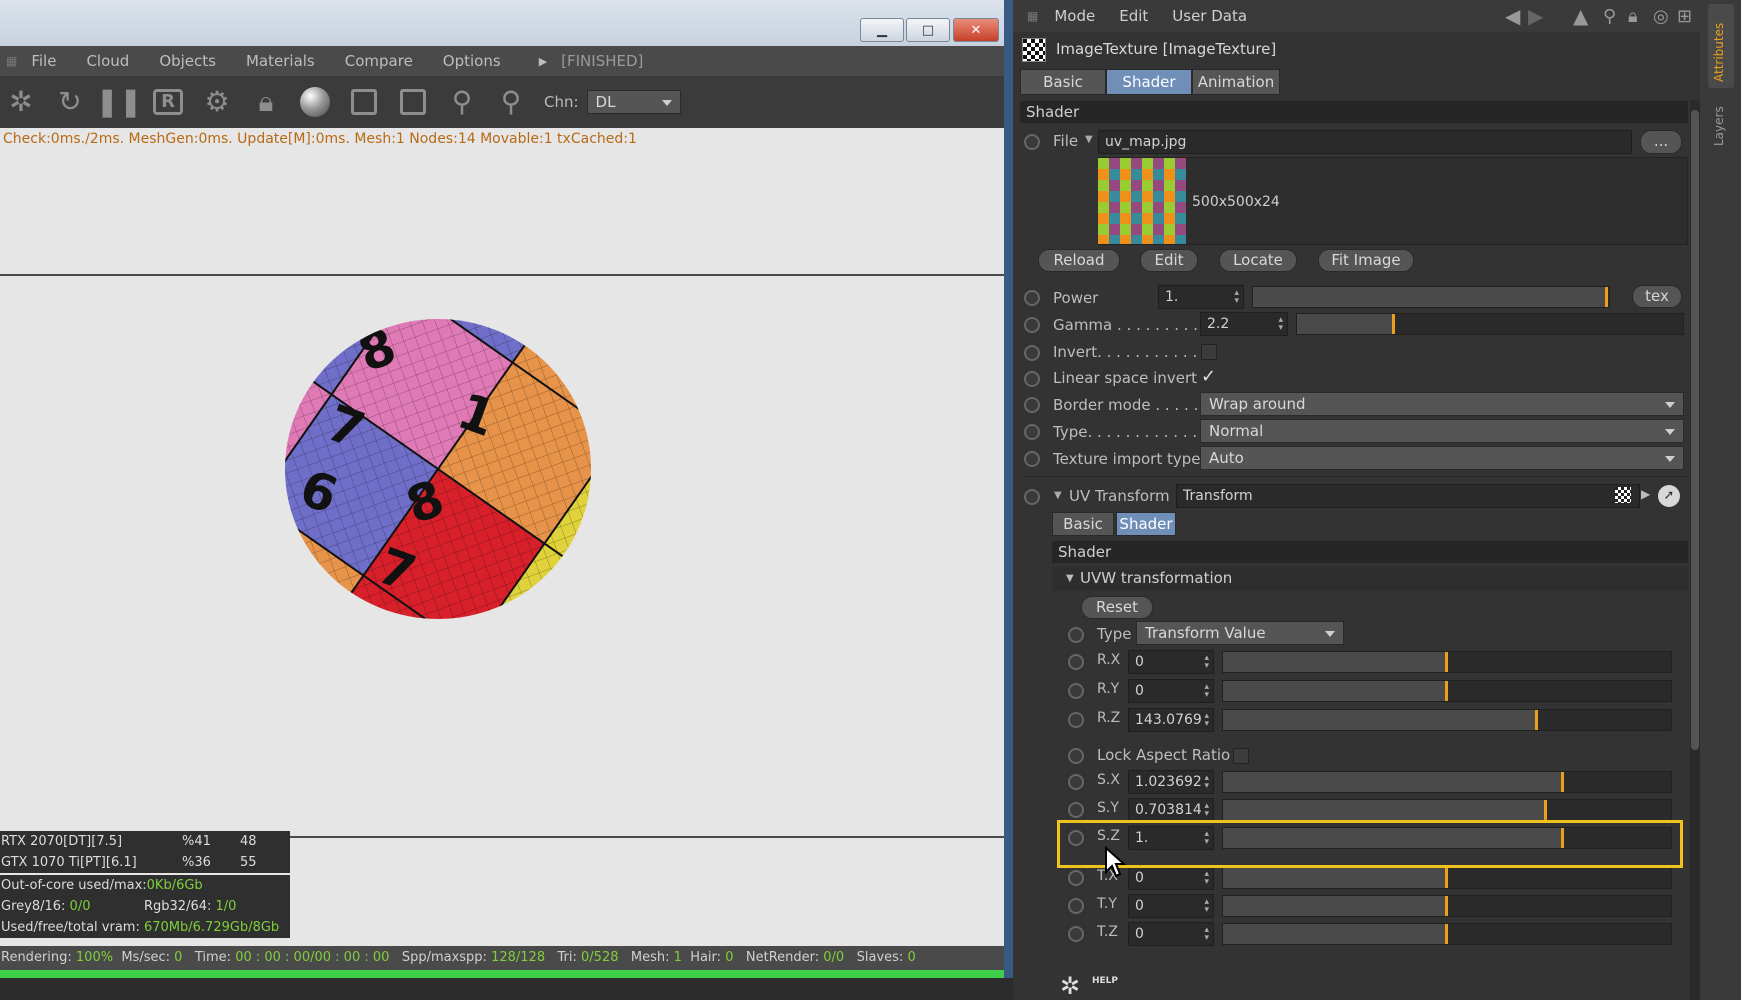 The width and height of the screenshot is (1741, 1000). What do you see at coordinates (168, 102) in the screenshot?
I see `region-render-icon: R` at bounding box center [168, 102].